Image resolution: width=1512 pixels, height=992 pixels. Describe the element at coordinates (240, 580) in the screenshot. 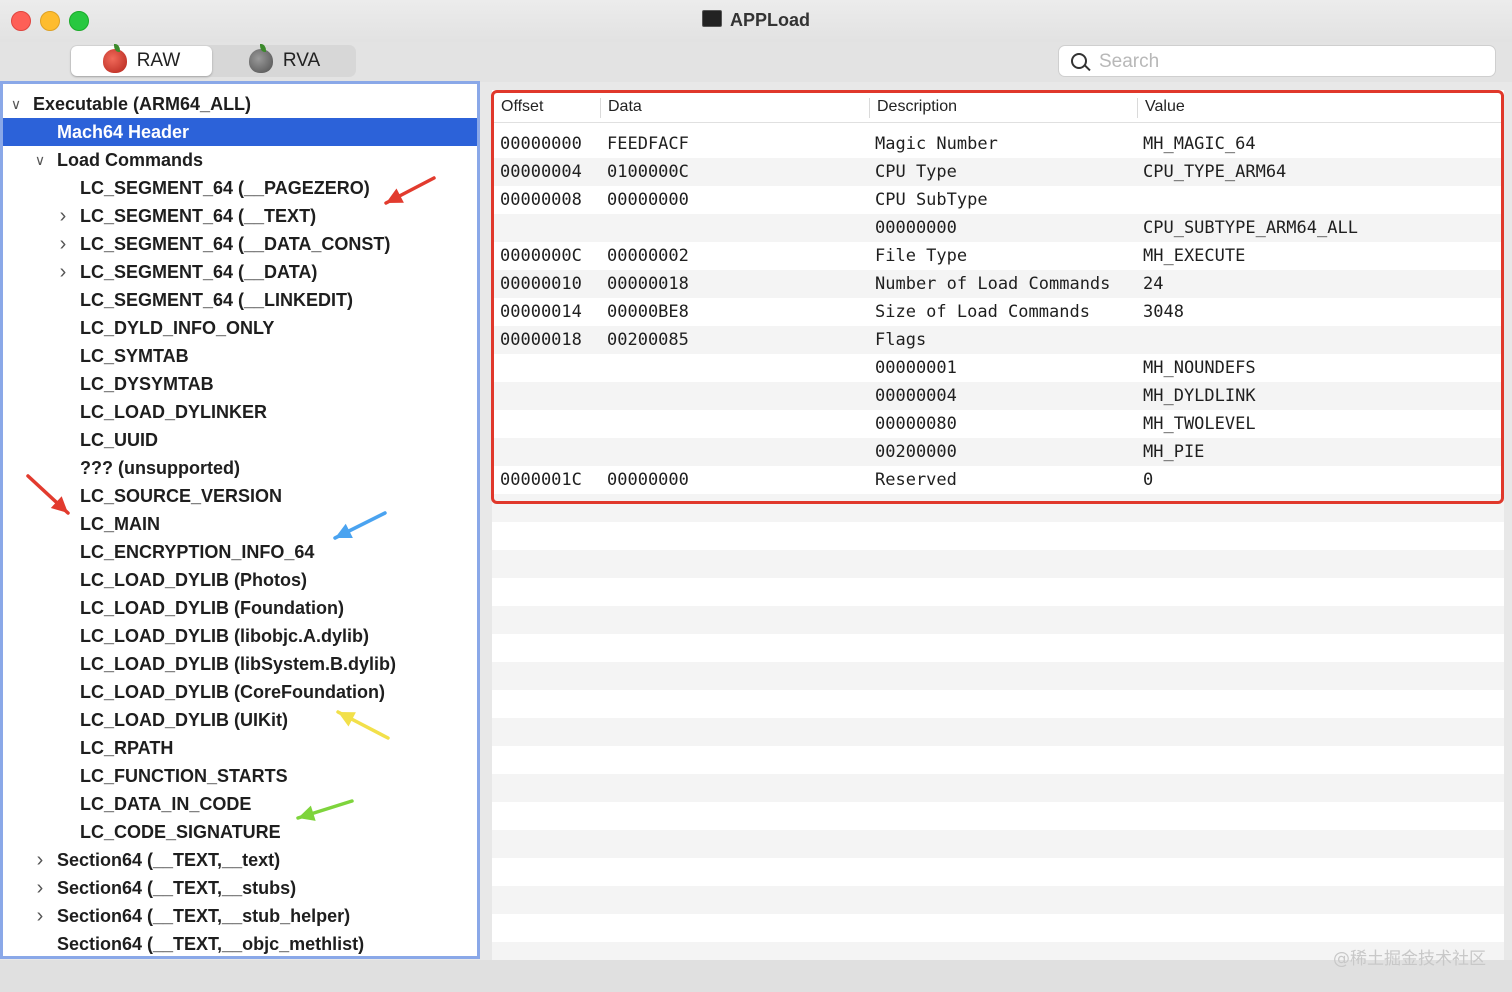

I see `tree-item: LC_LOAD_DYLIB (Photos)` at that location.